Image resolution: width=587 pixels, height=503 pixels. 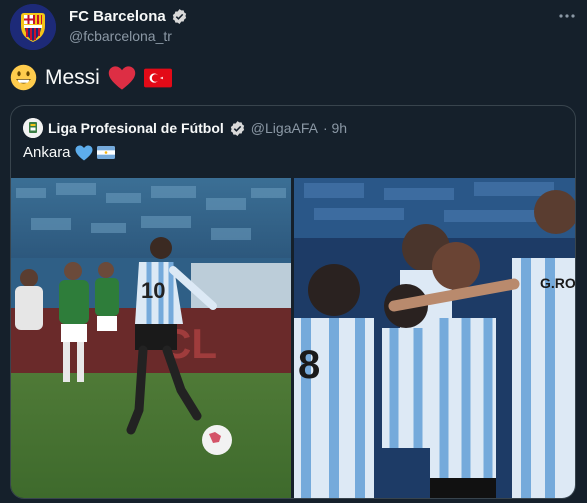 I want to click on quote-timestamp: · 9h, so click(x=335, y=128).